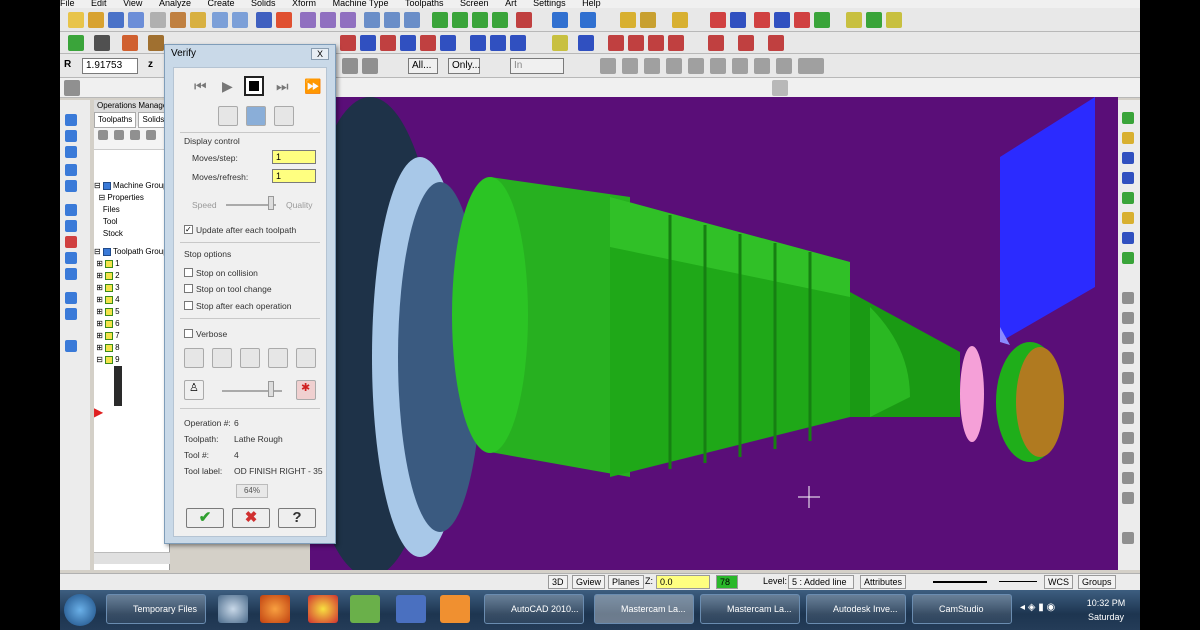 The width and height of the screenshot is (1200, 630). Describe the element at coordinates (478, 43) in the screenshot. I see `face-icon` at that location.